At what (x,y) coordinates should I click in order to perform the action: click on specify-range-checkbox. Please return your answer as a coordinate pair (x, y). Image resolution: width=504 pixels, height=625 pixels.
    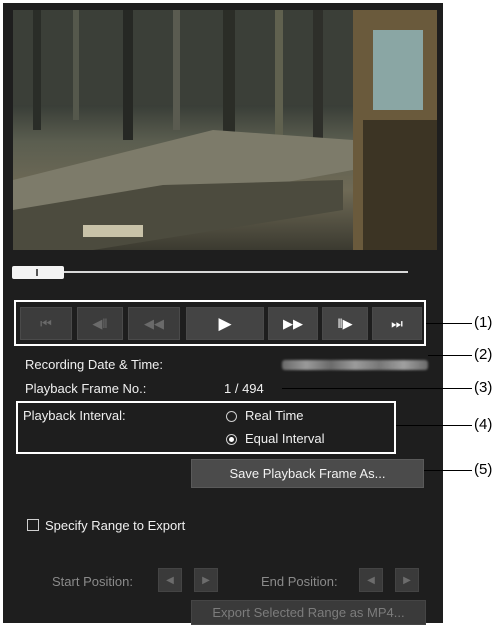
    Looking at the image, I should click on (33, 525).